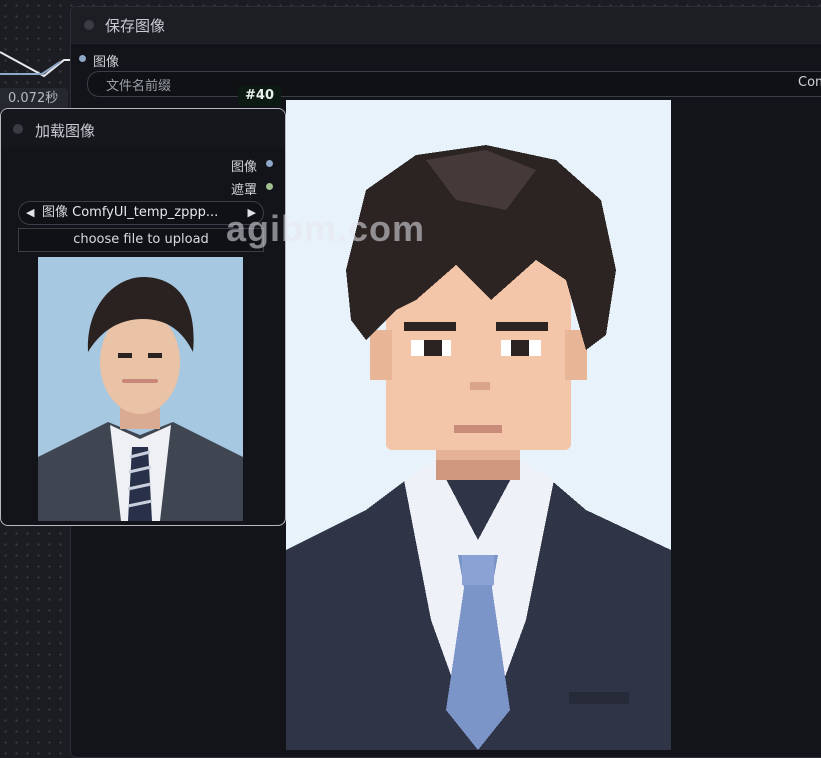 This screenshot has width=821, height=758. I want to click on filename-prefix-label: 文件名前缀, so click(139, 86).